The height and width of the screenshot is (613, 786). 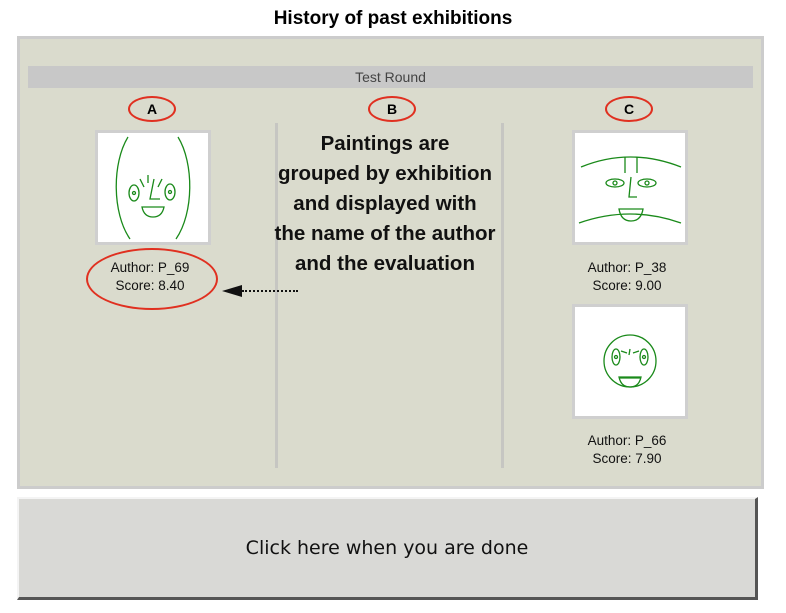 I want to click on annotation-line: grouped by exhibition, so click(x=385, y=173).